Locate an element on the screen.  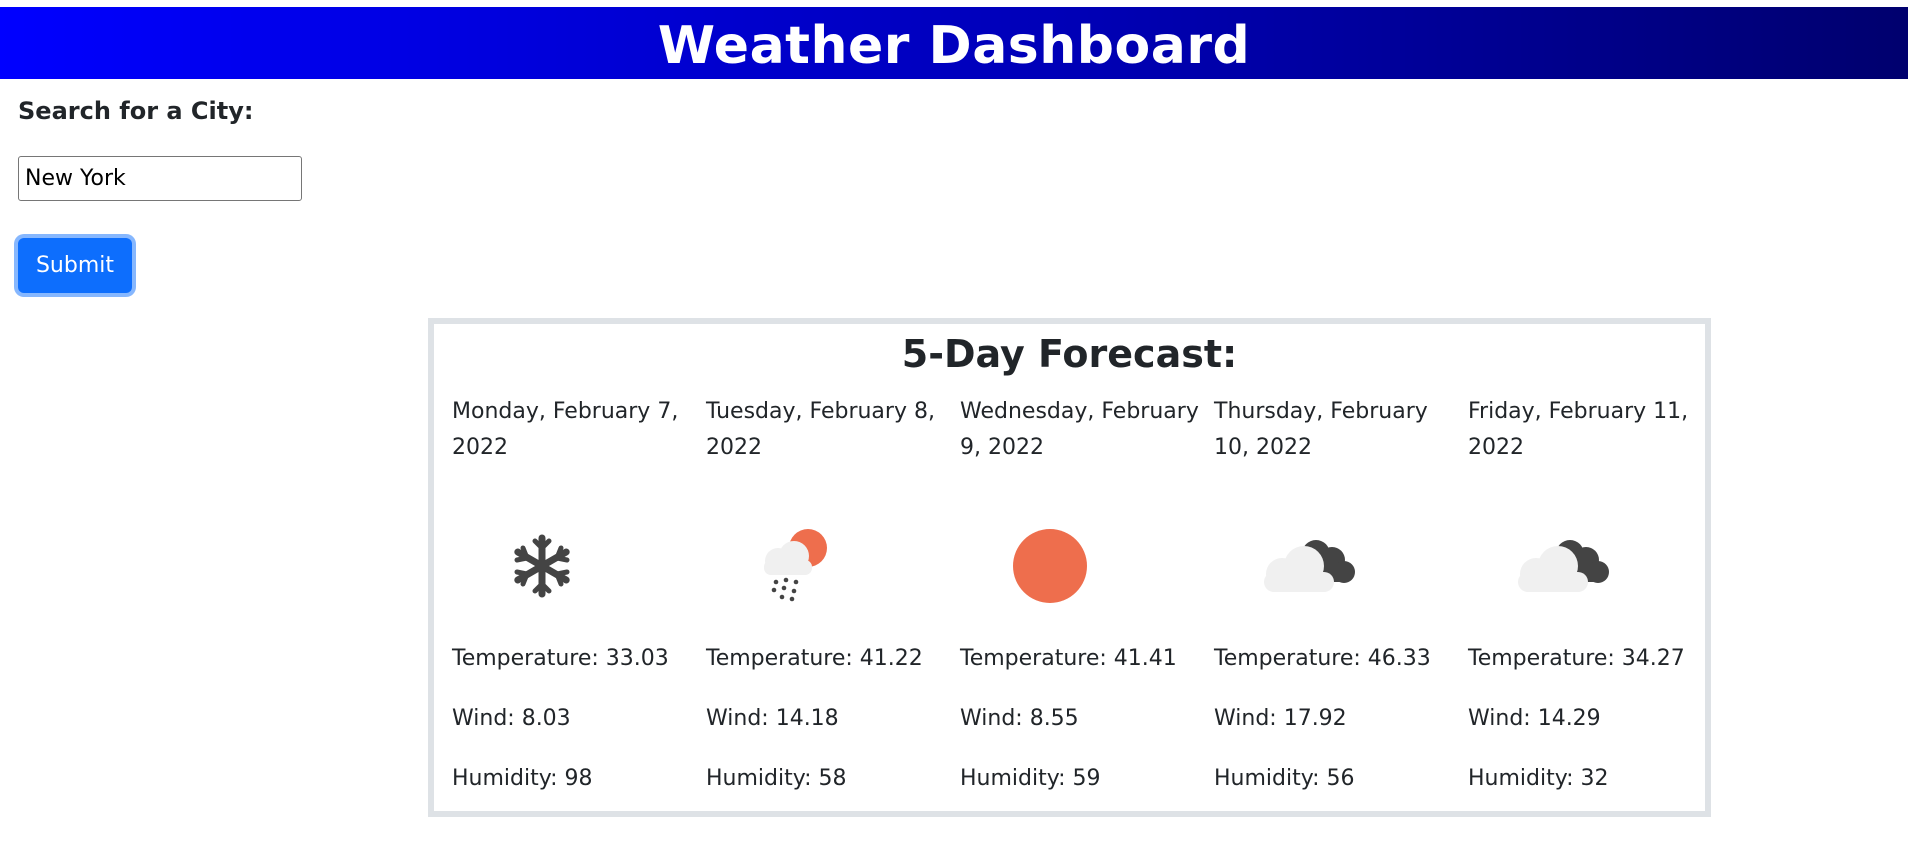
wind-value: Wind: 8.55 is located at coordinates (1019, 718).